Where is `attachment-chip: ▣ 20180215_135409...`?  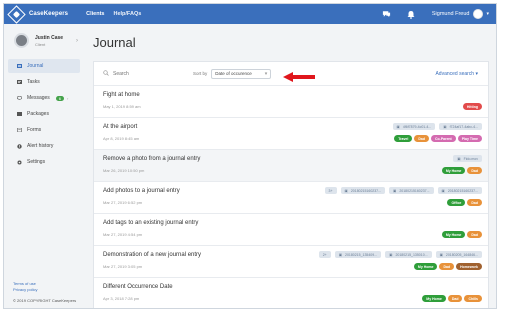 attachment-chip: ▣ 20180215_135409... is located at coordinates (358, 254).